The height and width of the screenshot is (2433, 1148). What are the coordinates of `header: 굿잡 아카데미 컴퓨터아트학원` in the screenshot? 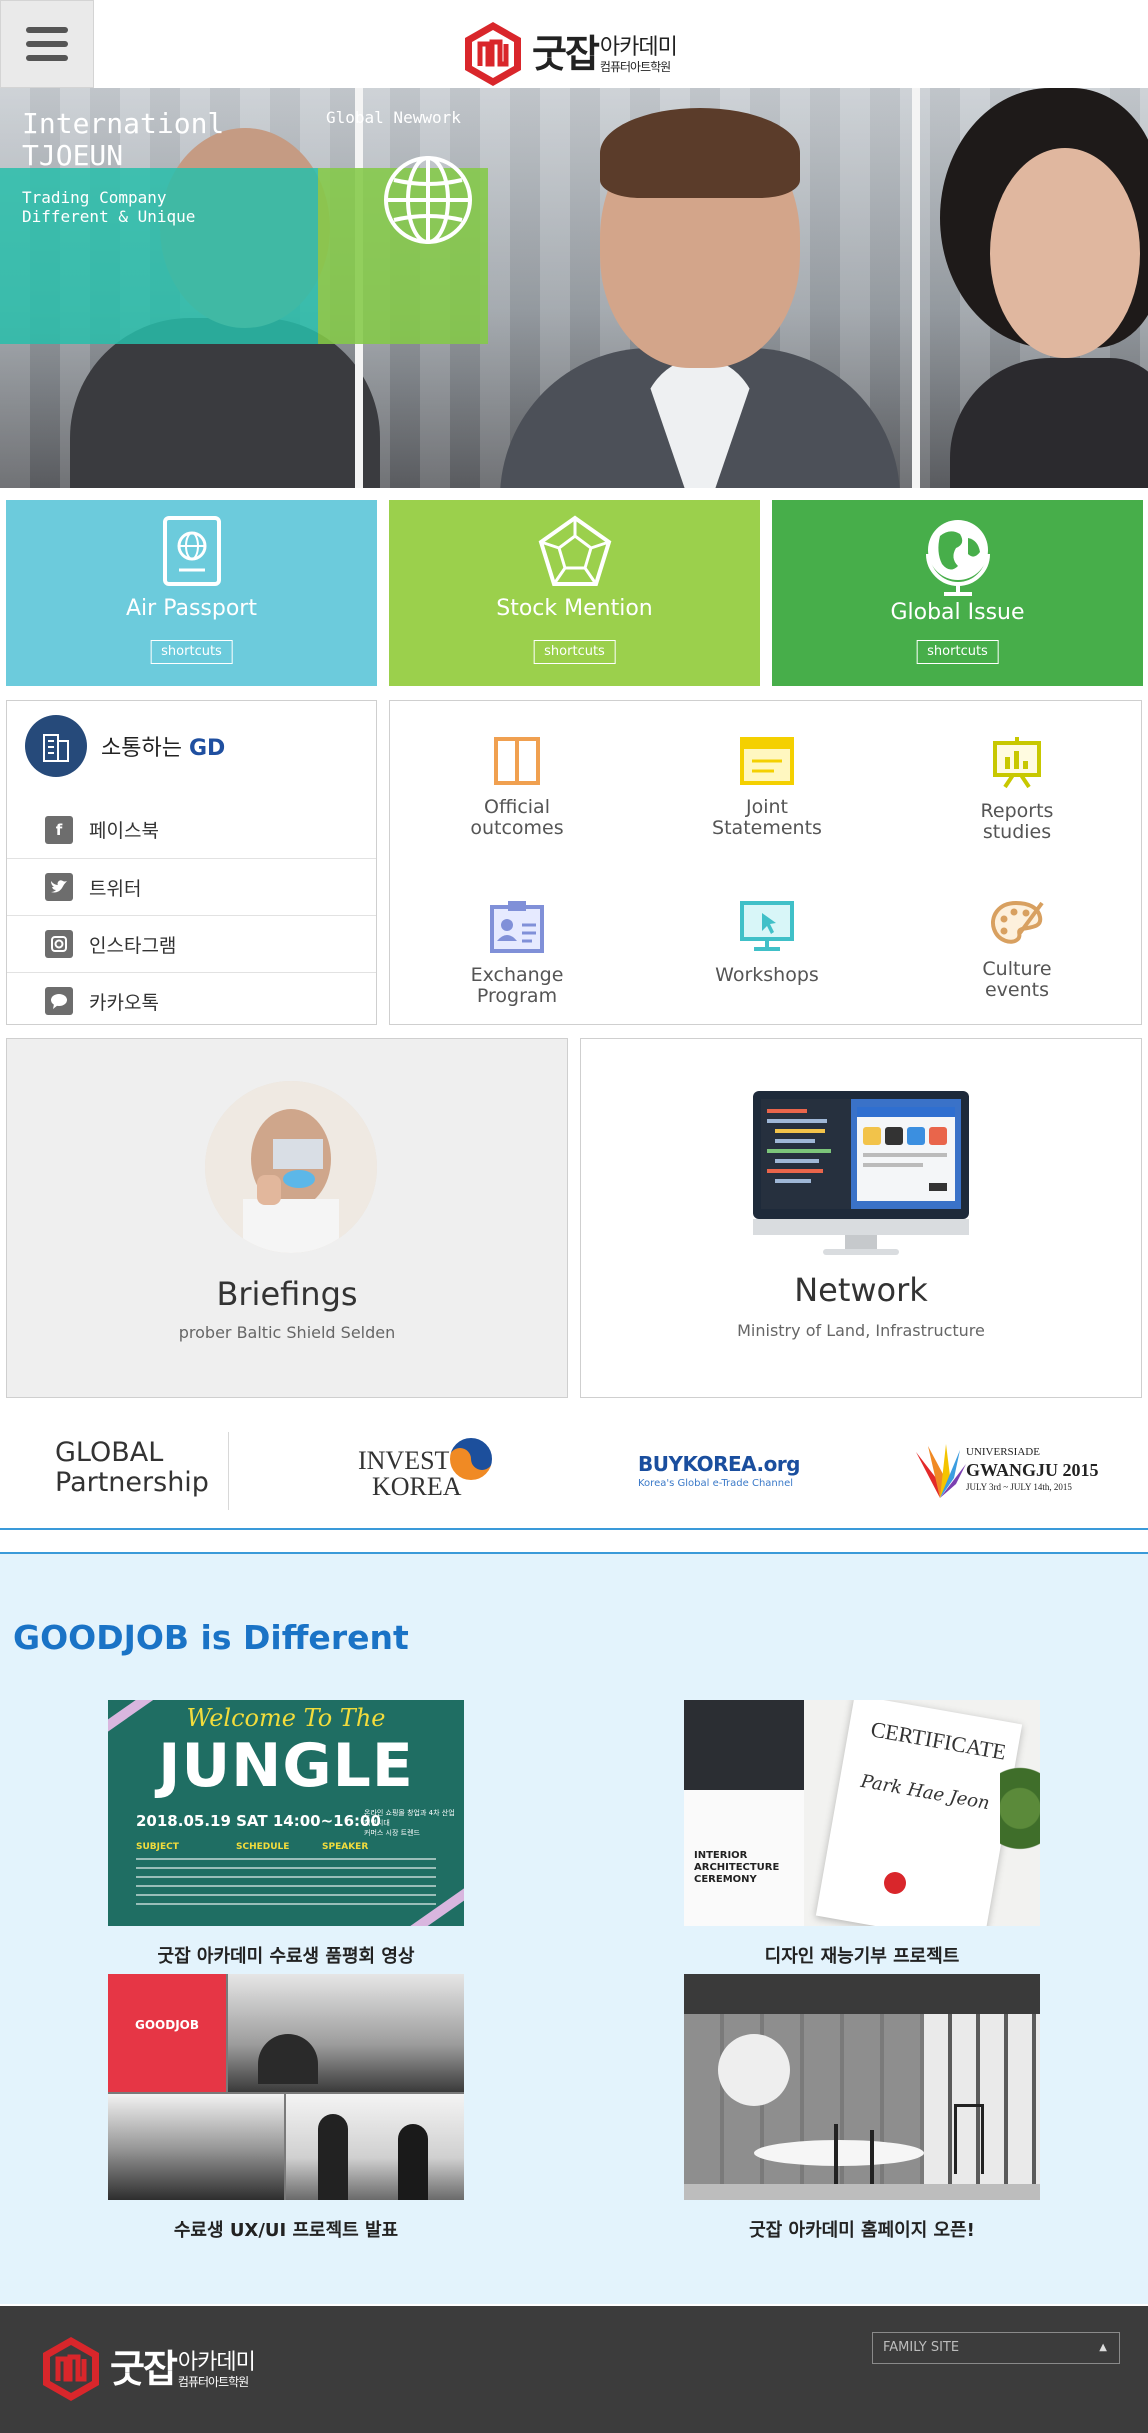 It's located at (574, 44).